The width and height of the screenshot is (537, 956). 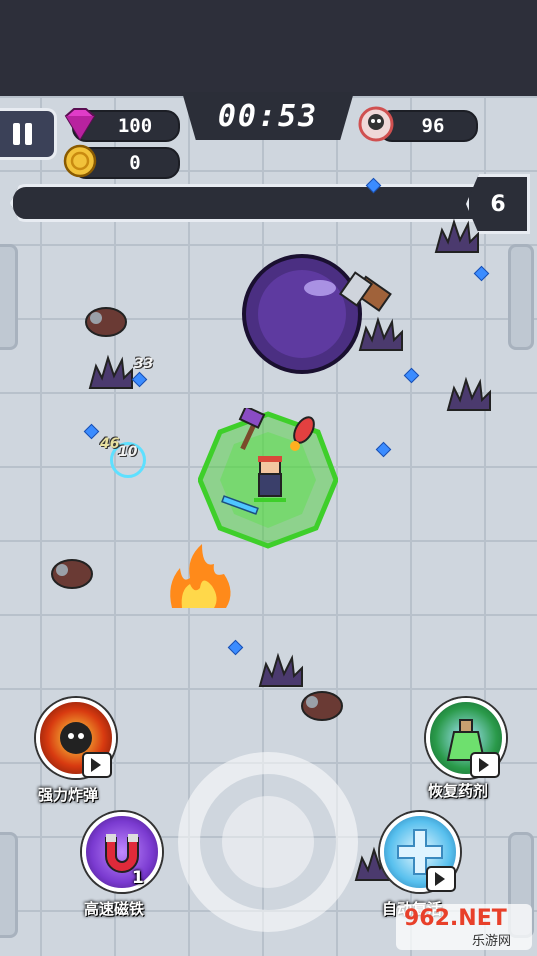 I want to click on timer-value: 00:53, so click(x=268, y=116).